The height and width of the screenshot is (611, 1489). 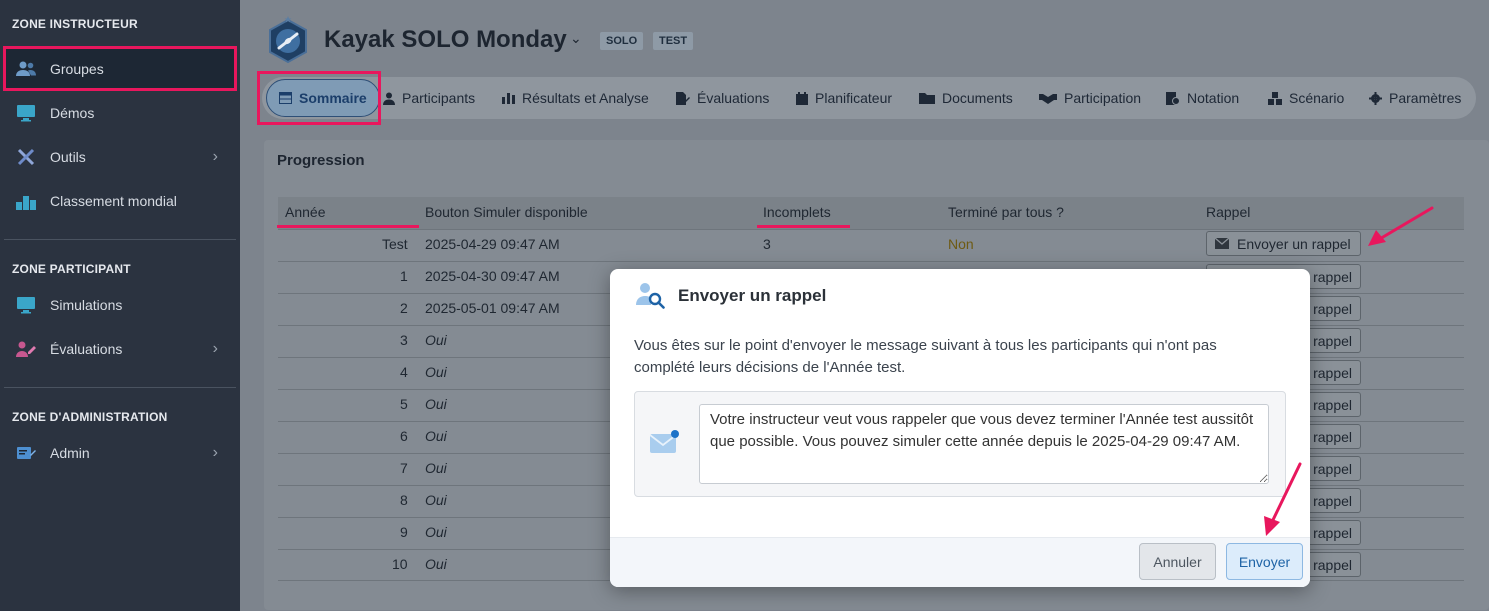 I want to click on tag-solo: SOLO, so click(x=622, y=41).